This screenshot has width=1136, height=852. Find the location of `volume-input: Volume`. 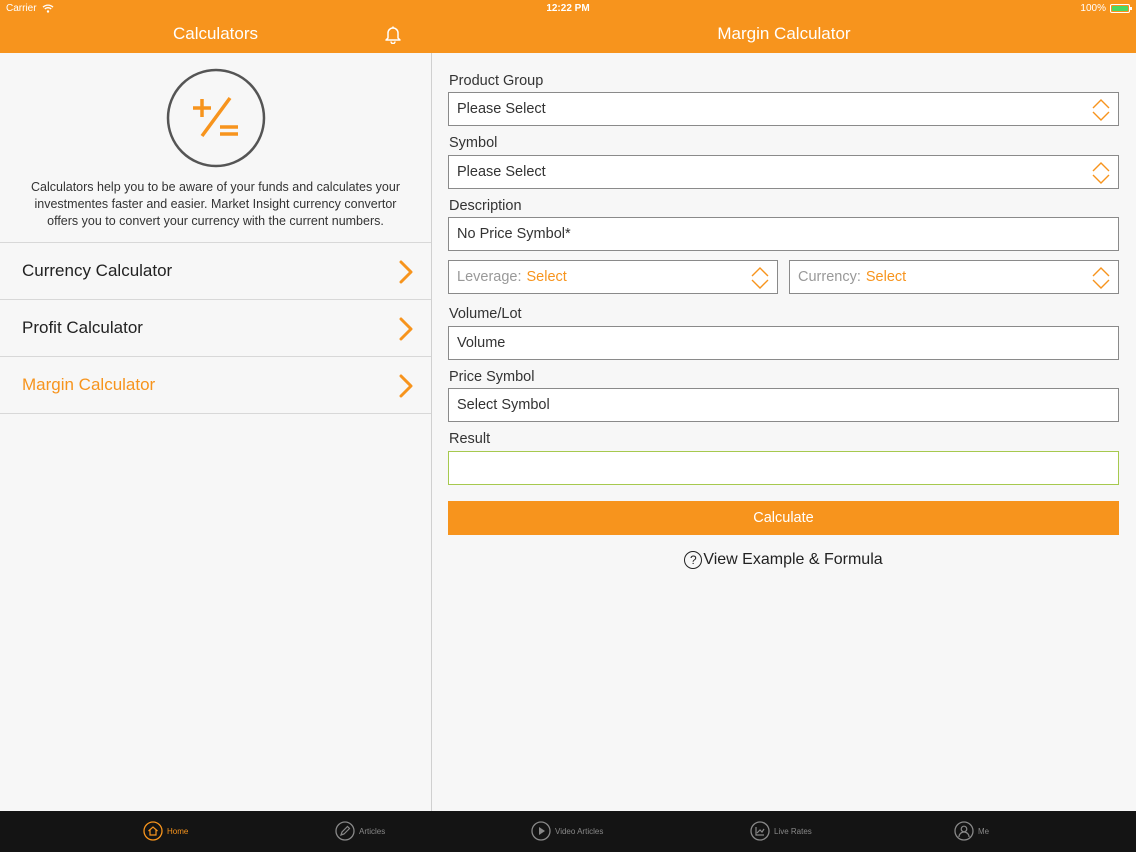

volume-input: Volume is located at coordinates (783, 343).